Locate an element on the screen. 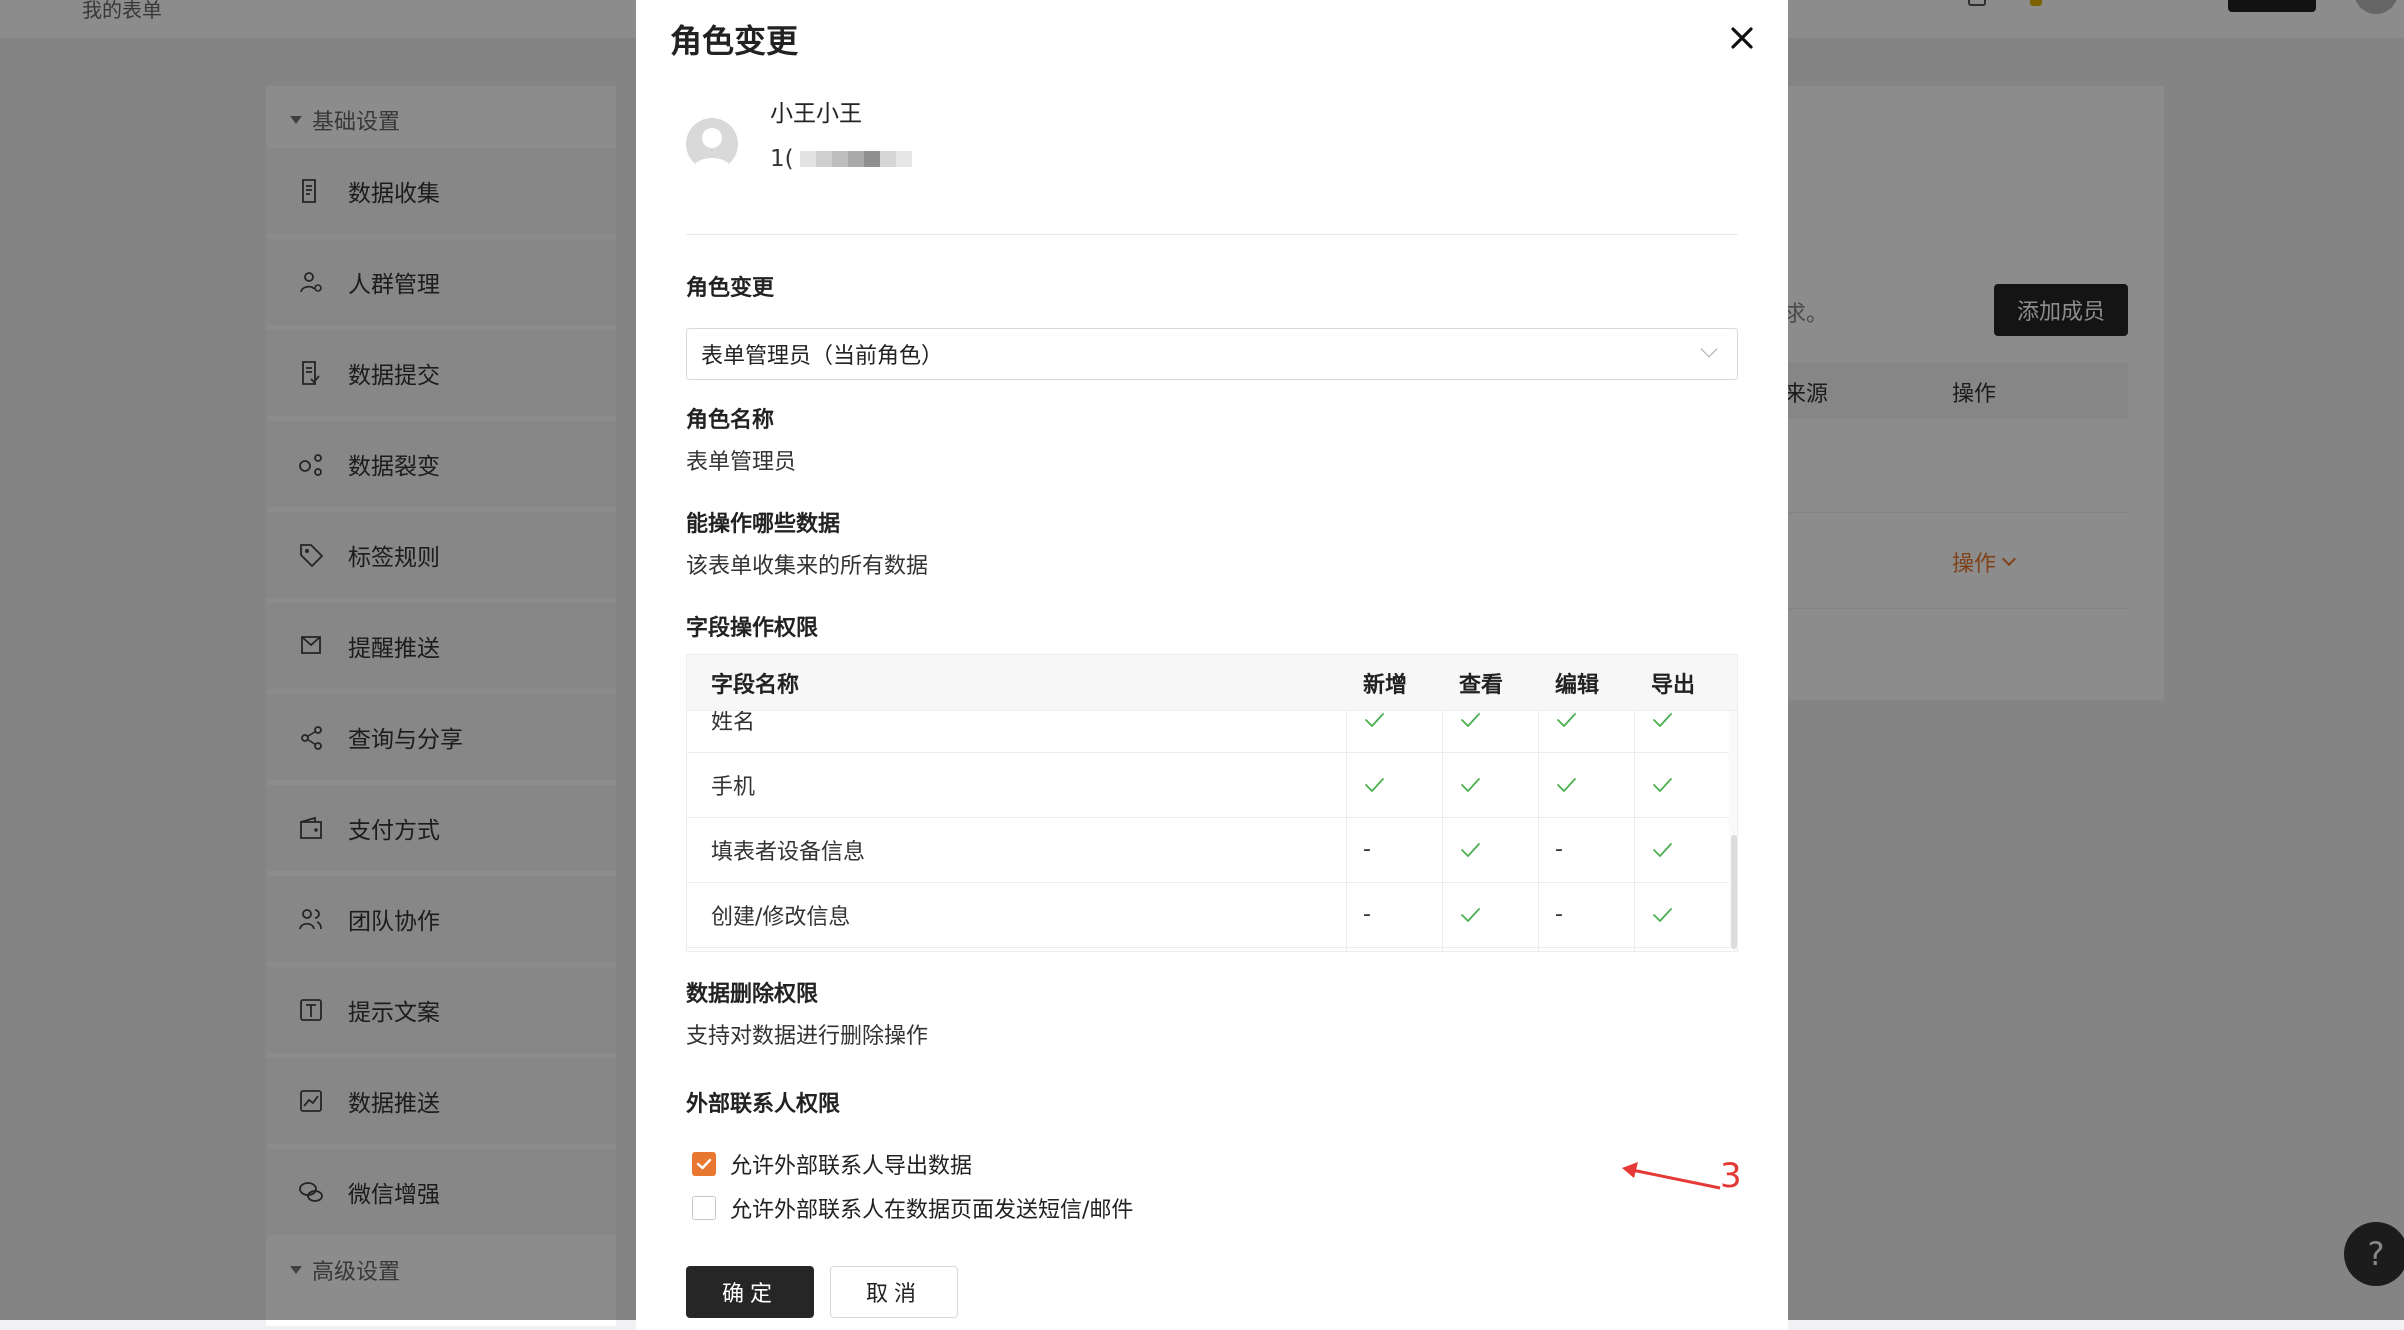 The width and height of the screenshot is (2404, 1330). external-perm-label: 外部联系人权限 is located at coordinates (763, 1104).